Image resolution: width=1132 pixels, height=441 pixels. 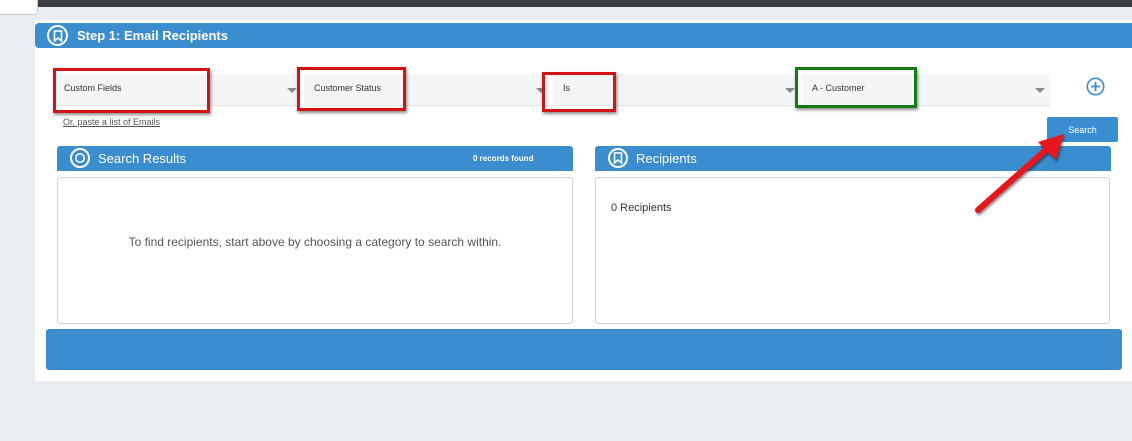 I want to click on step-header: Step 1: Email Recipients, so click(x=583, y=35).